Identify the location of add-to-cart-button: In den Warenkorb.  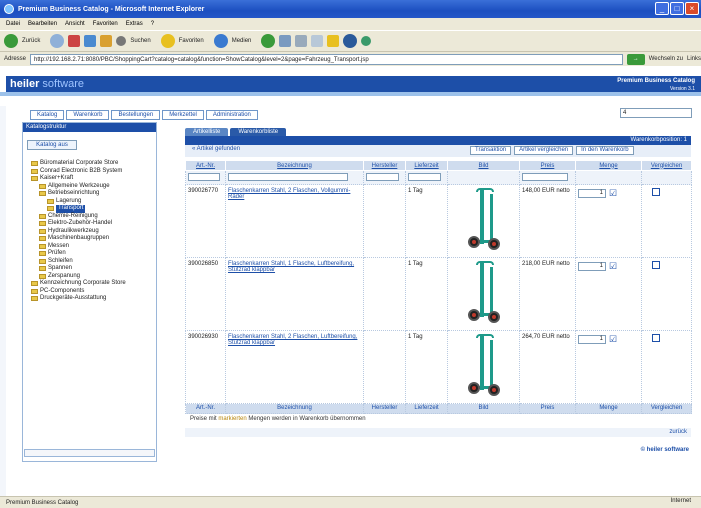
(605, 150).